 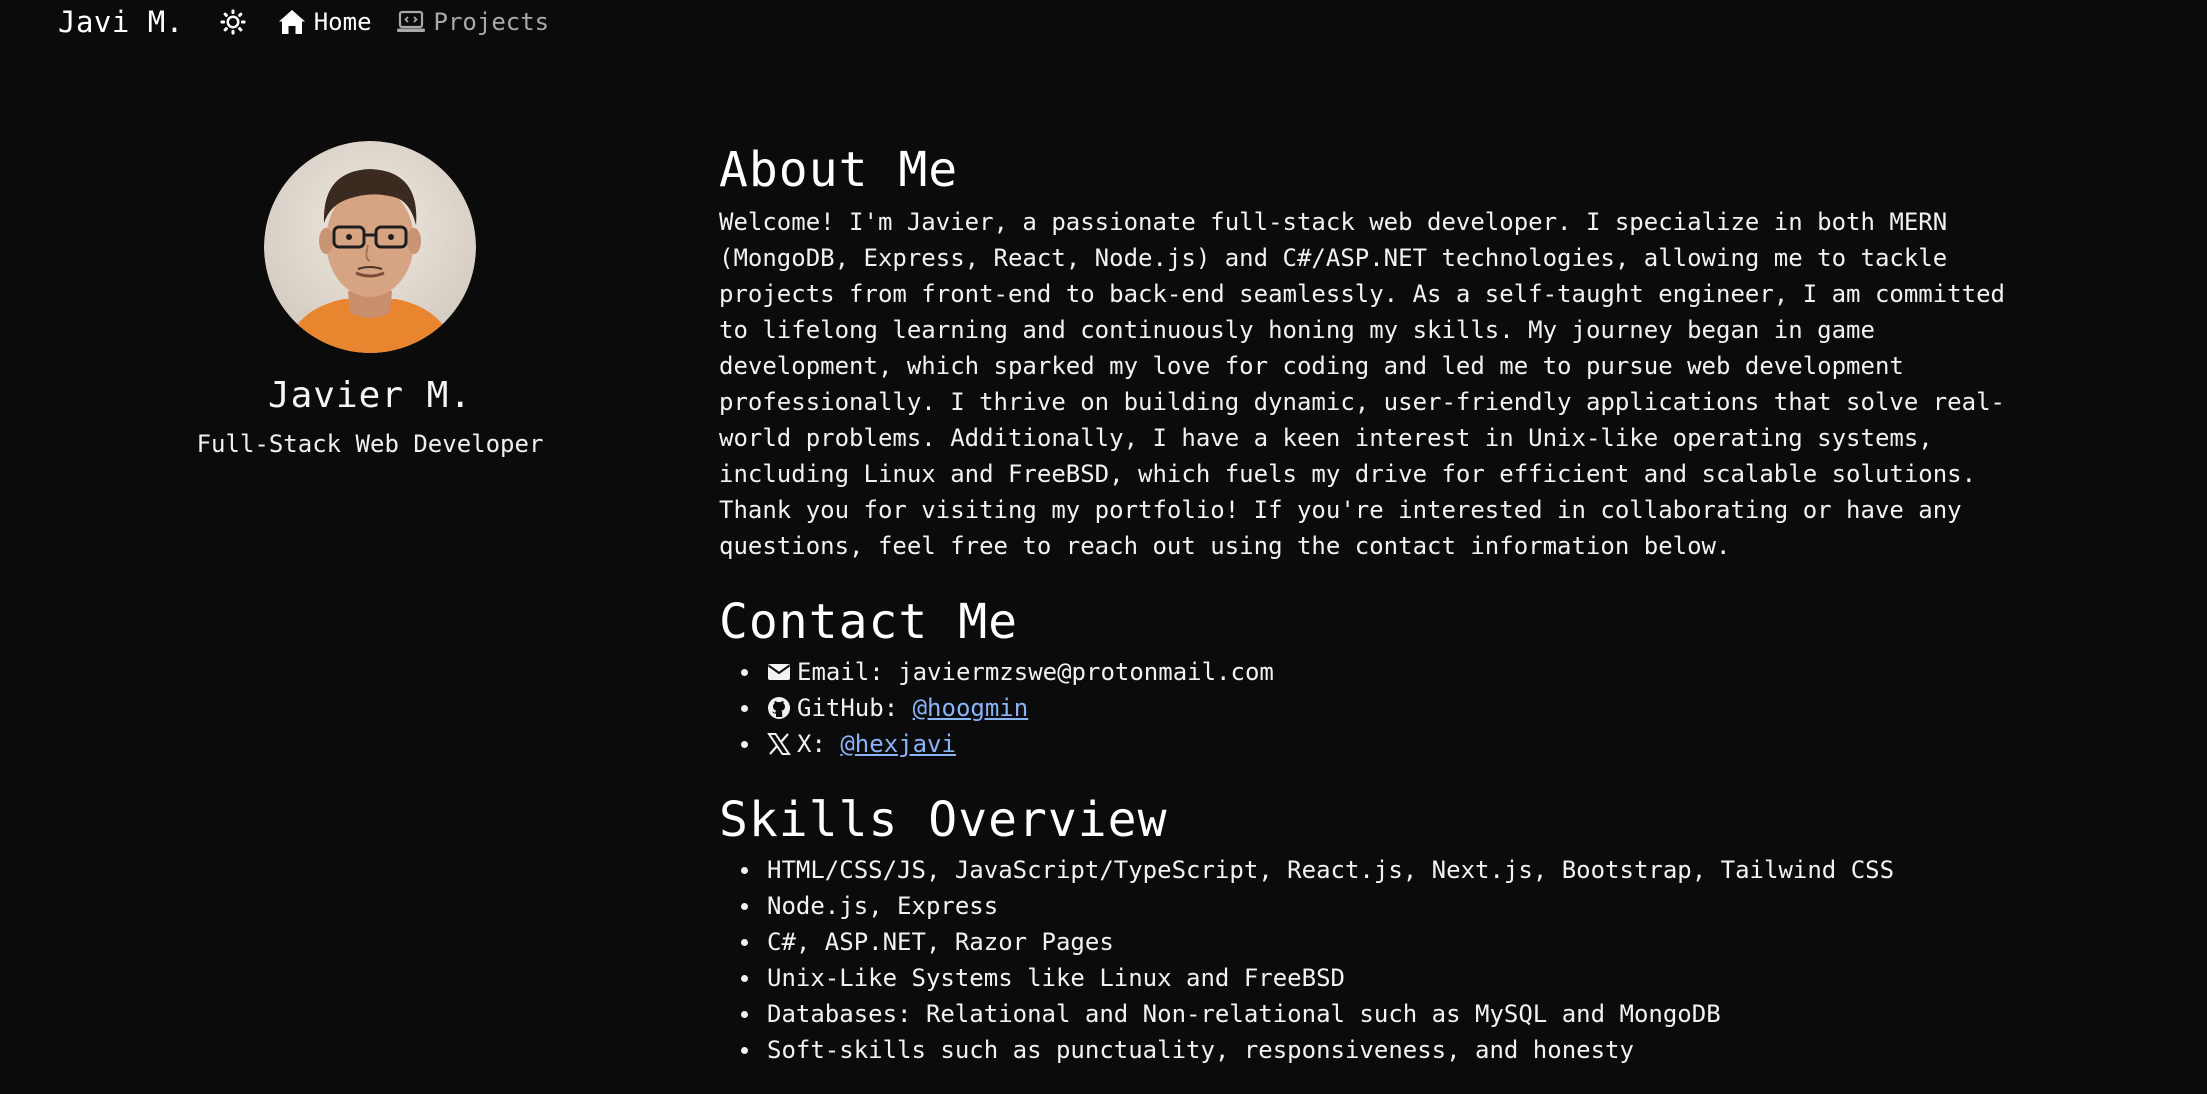 What do you see at coordinates (291, 22) in the screenshot?
I see `home-icon` at bounding box center [291, 22].